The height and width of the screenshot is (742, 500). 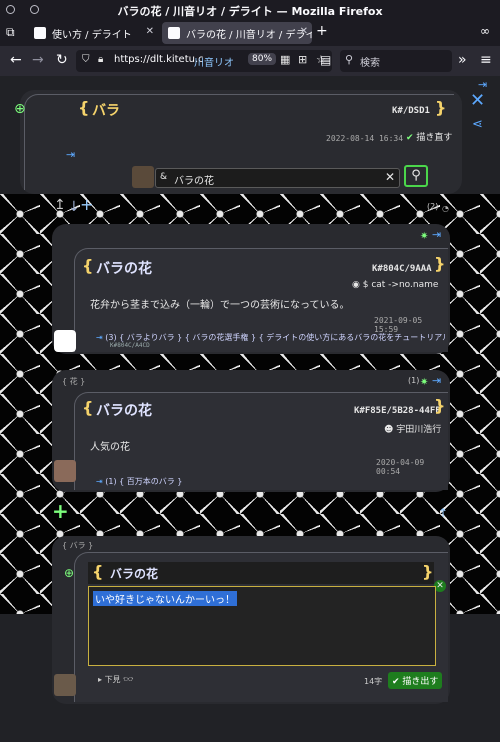 What do you see at coordinates (86, 205) in the screenshot?
I see `add-icon: +` at bounding box center [86, 205].